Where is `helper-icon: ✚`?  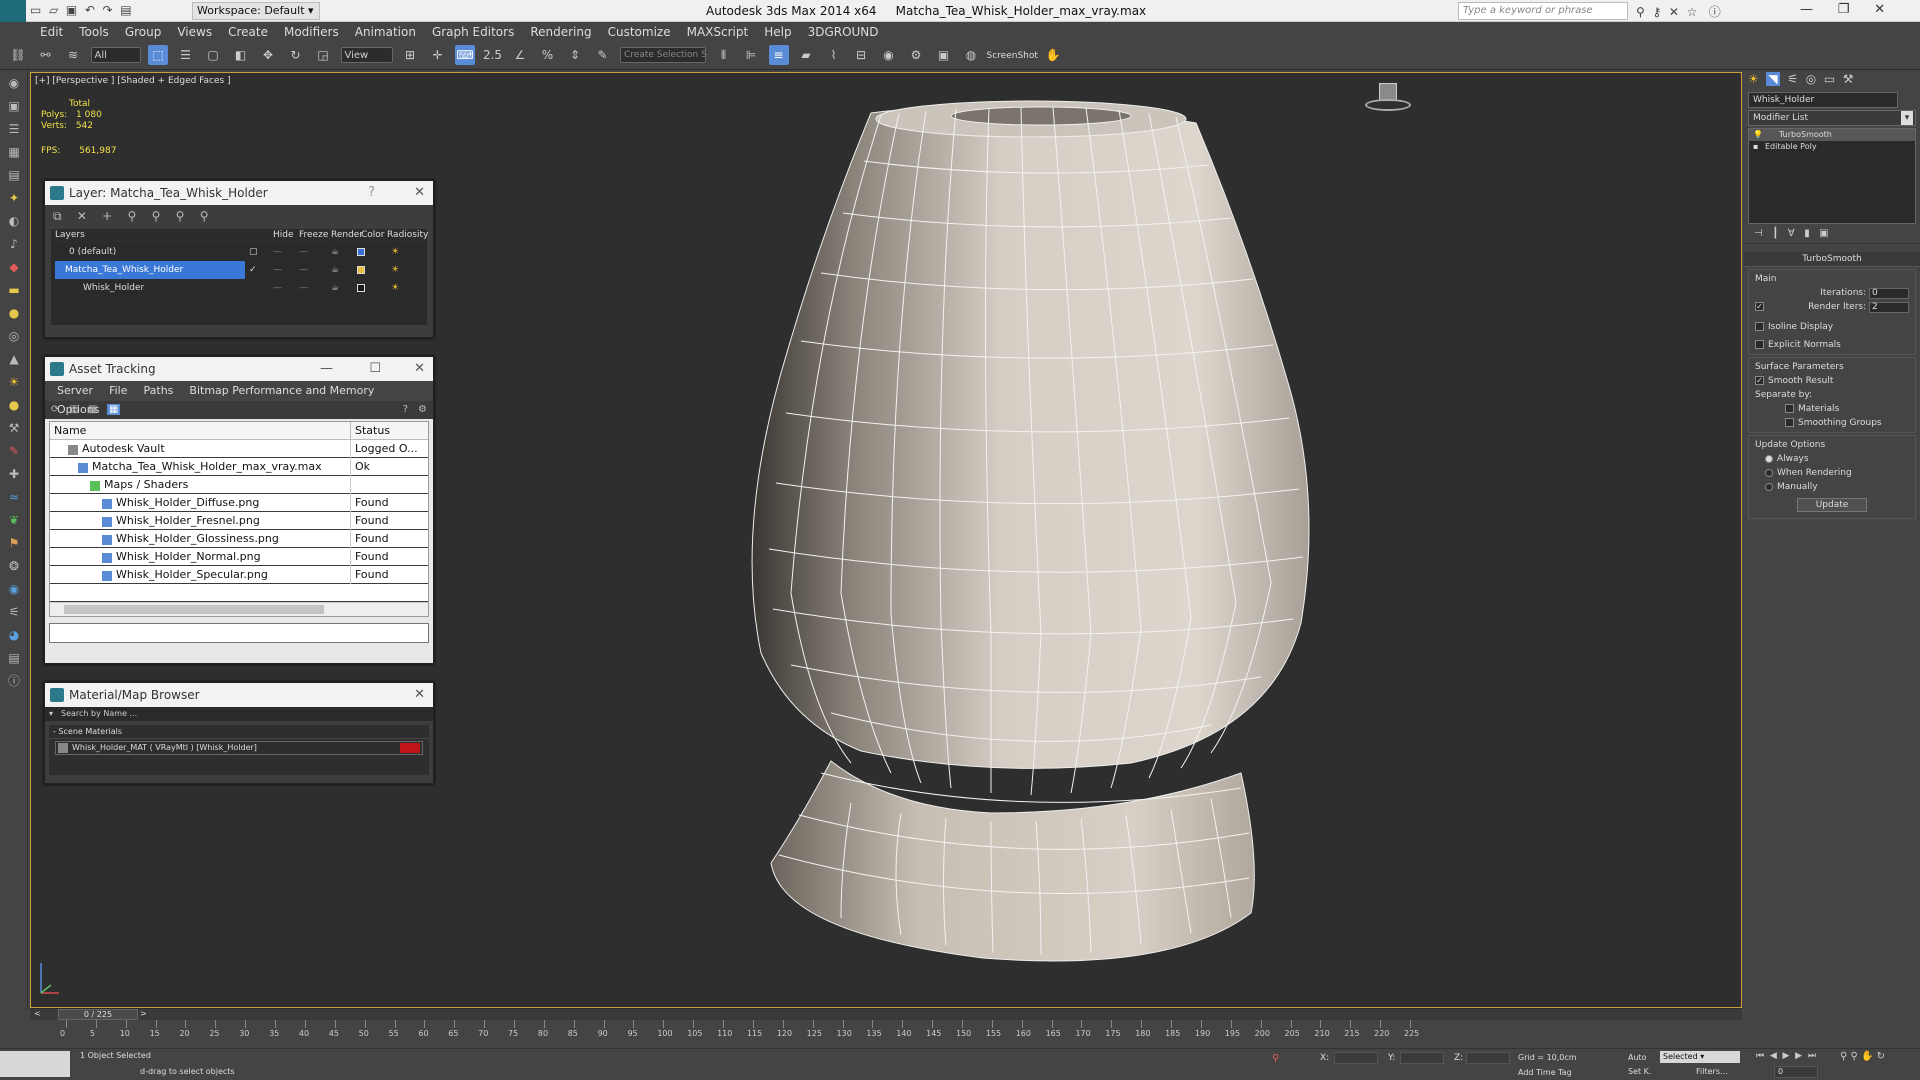 helper-icon: ✚ is located at coordinates (14, 474).